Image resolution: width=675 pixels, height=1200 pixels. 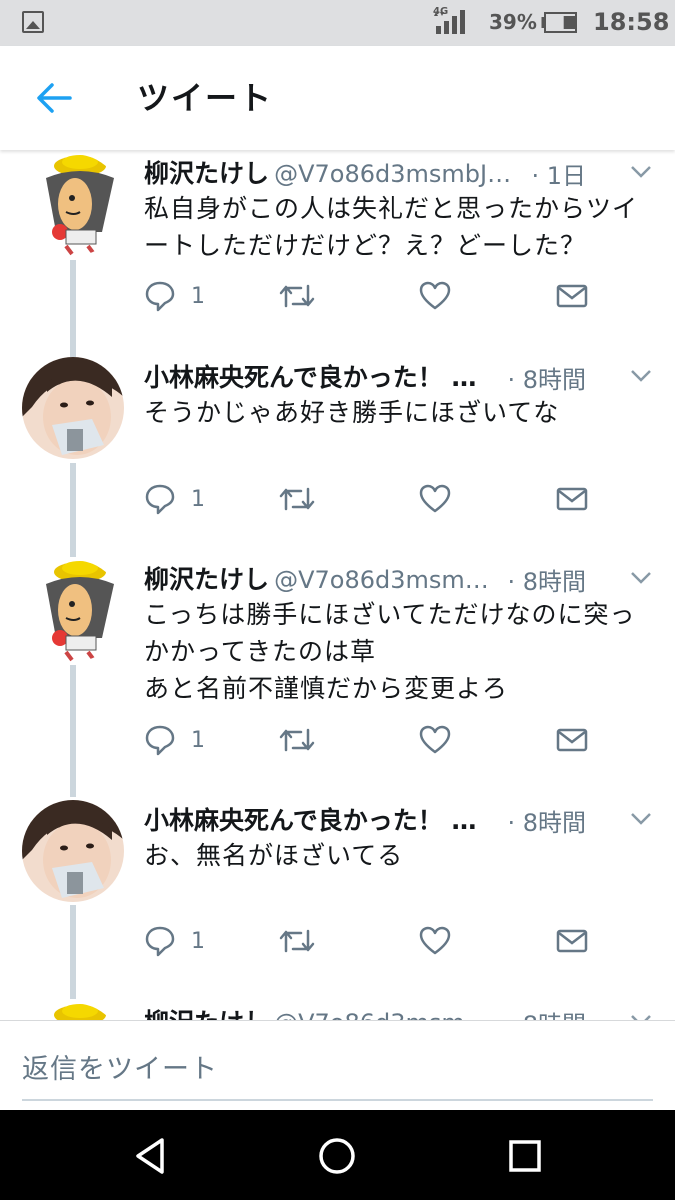 I want to click on gallery-notification-icon, so click(x=33, y=22).